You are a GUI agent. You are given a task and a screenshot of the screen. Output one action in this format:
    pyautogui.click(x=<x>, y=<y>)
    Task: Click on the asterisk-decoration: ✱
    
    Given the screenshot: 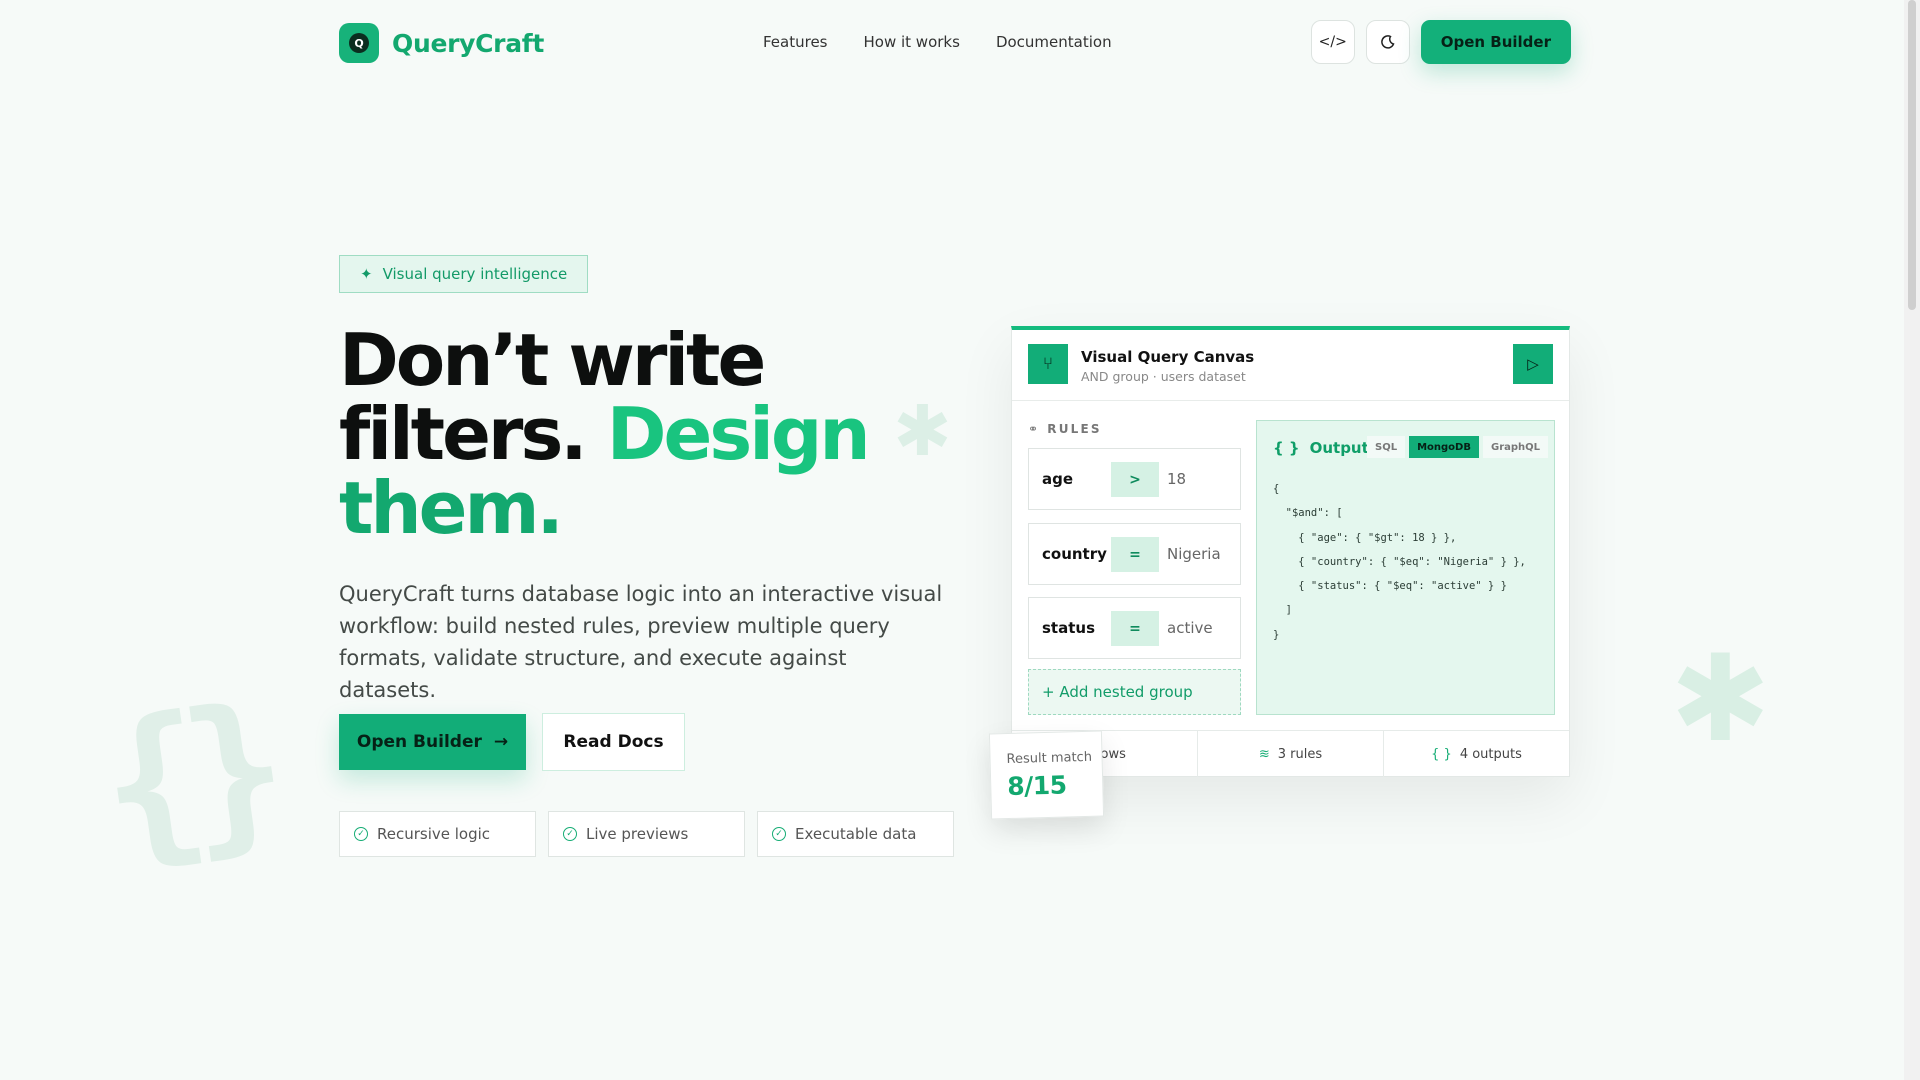 What is the action you would take?
    pyautogui.click(x=922, y=431)
    